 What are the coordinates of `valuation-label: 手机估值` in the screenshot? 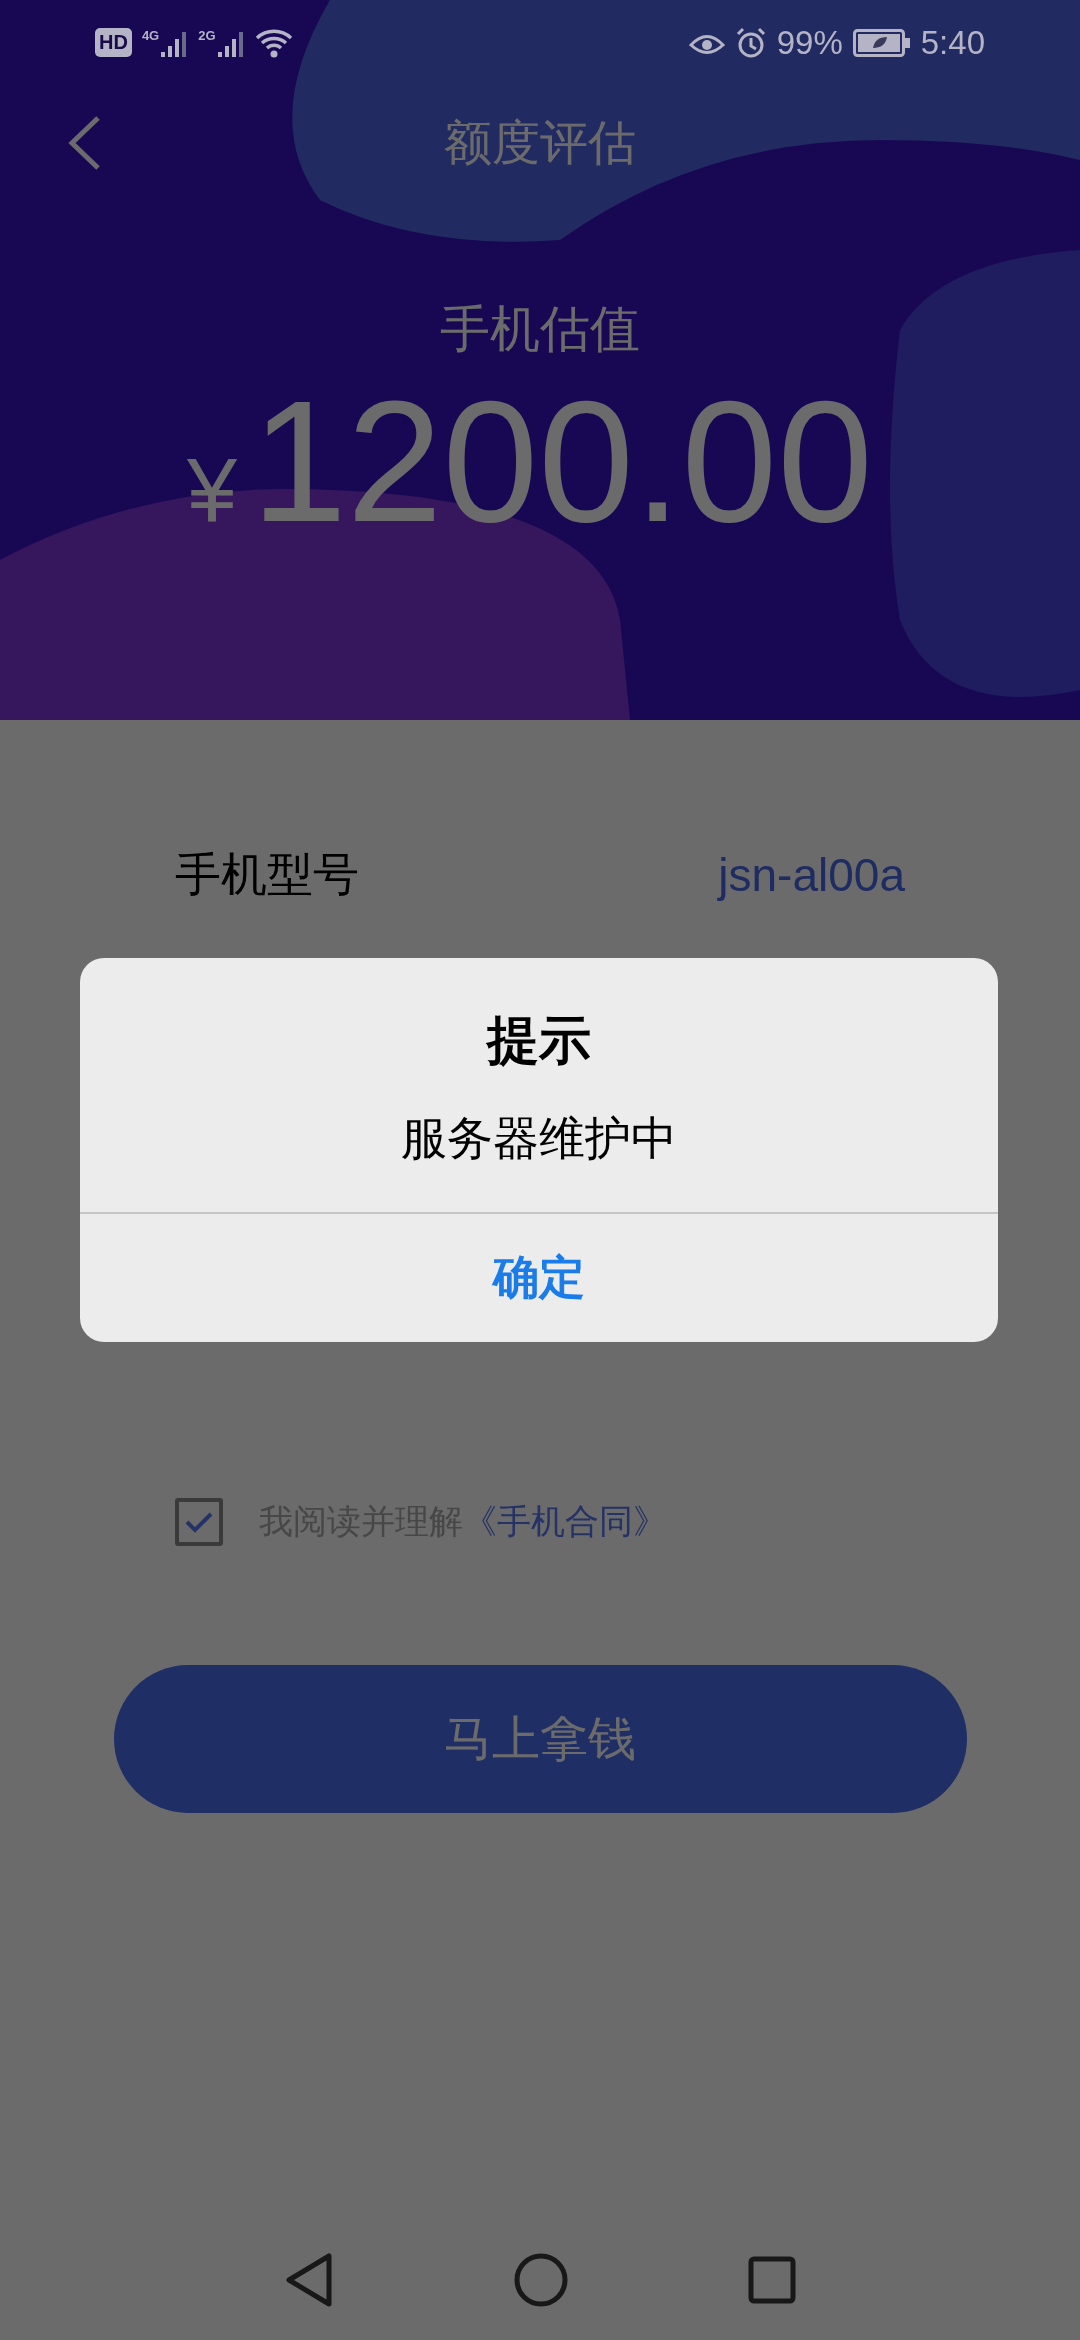 It's located at (540, 329).